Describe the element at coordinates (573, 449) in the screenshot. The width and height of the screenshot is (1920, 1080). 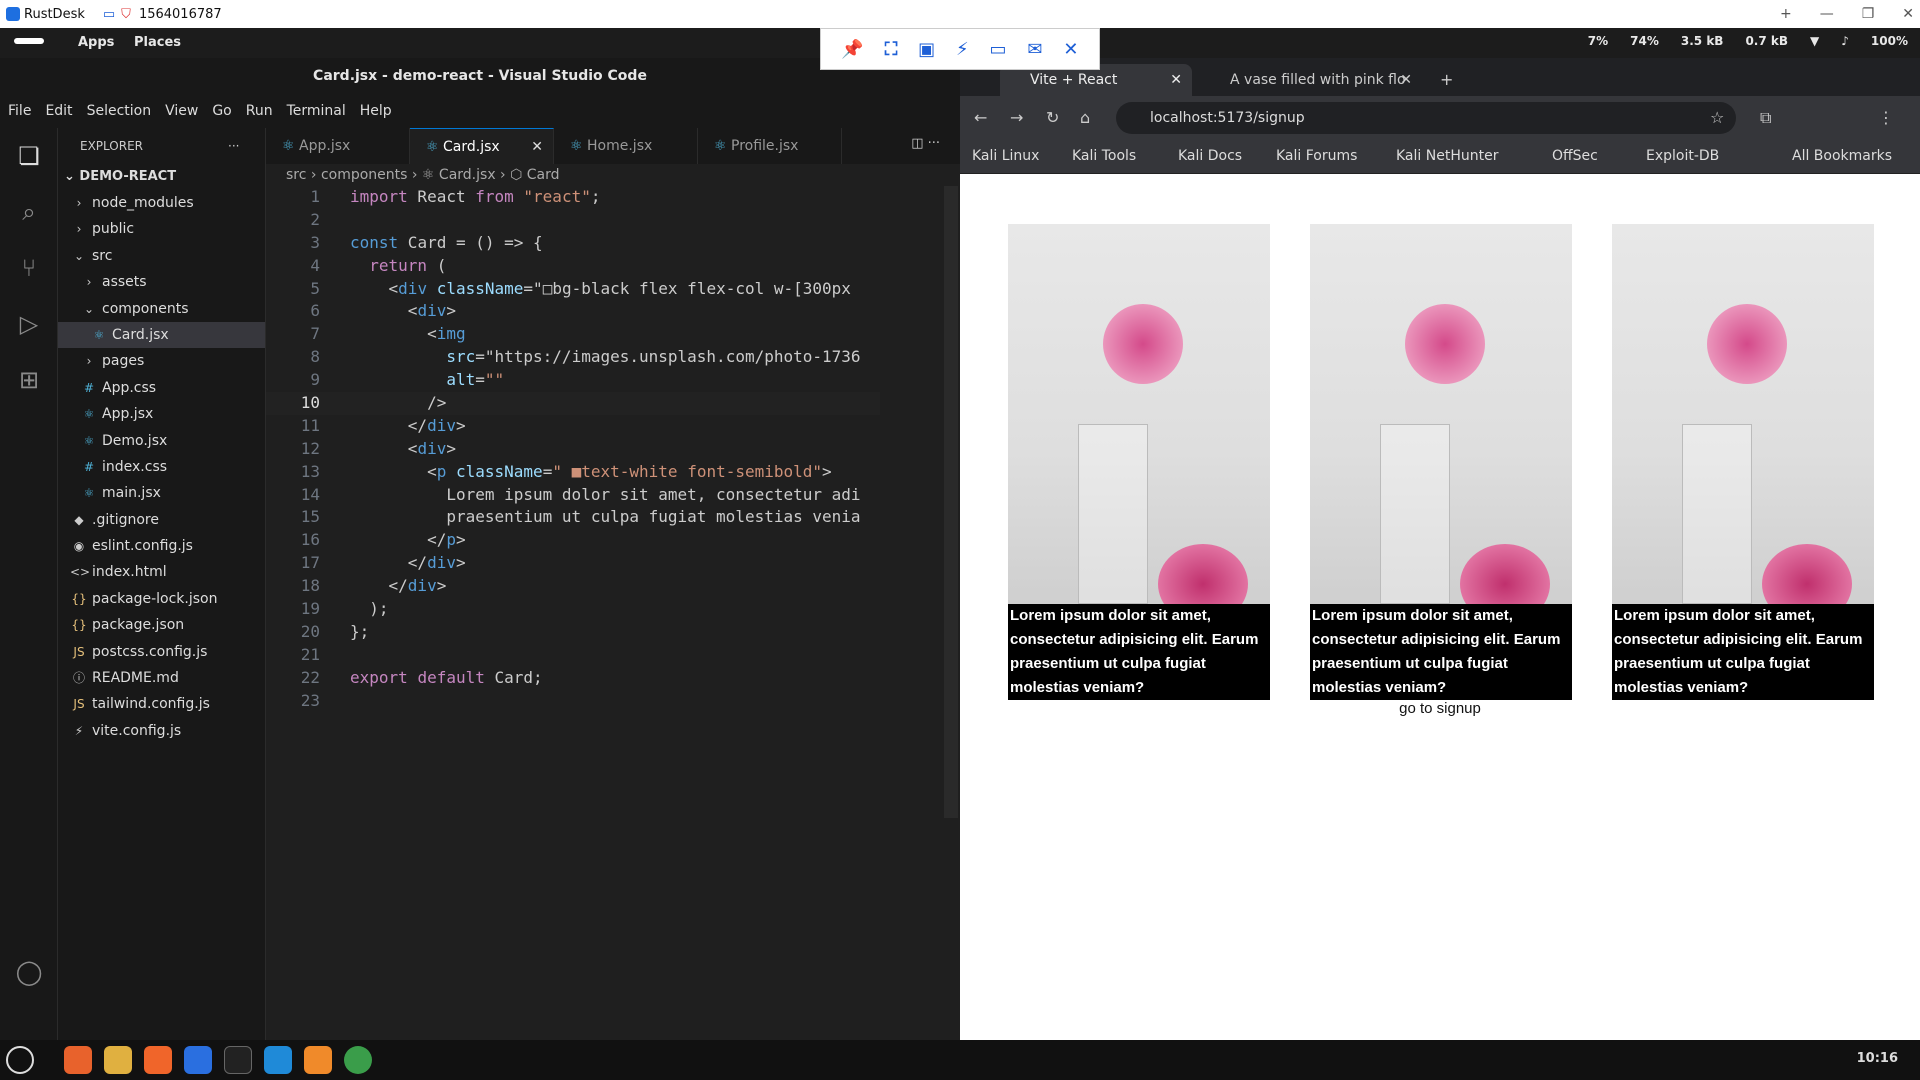
I see `code-line: 12 <div>` at that location.